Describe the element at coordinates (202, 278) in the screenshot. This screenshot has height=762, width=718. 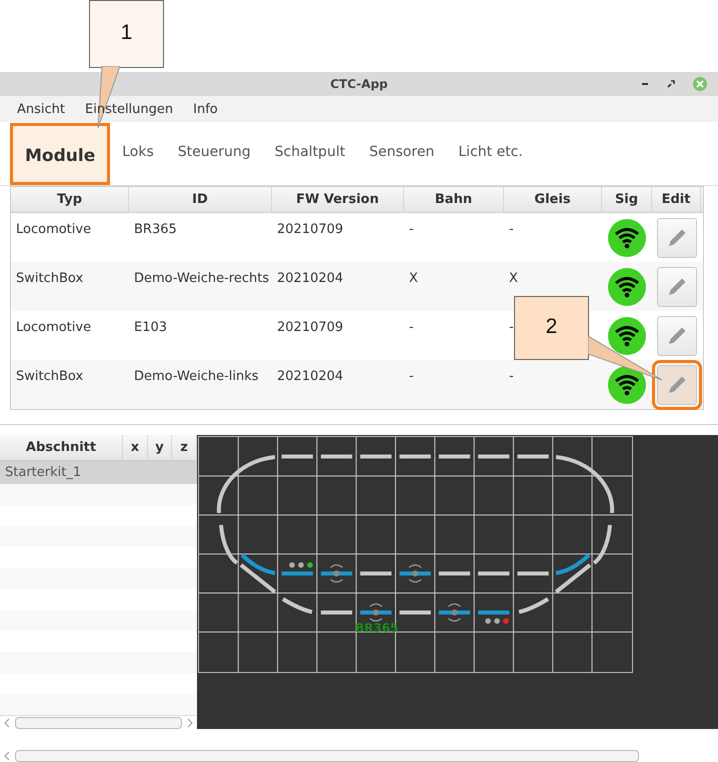
I see `table-cell: Demo-Weiche-rechts` at that location.